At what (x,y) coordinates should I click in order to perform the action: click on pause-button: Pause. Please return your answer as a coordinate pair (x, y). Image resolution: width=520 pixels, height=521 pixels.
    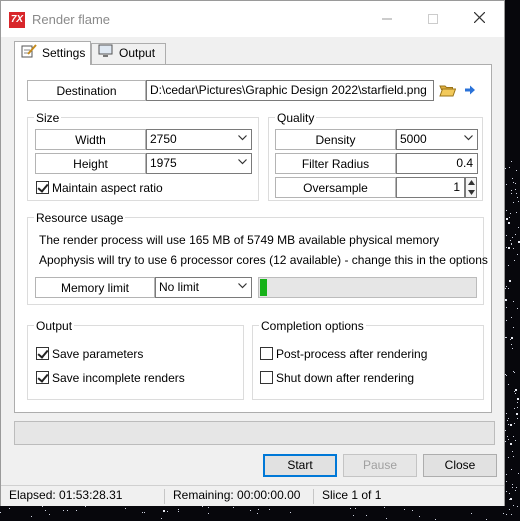
    Looking at the image, I should click on (380, 465).